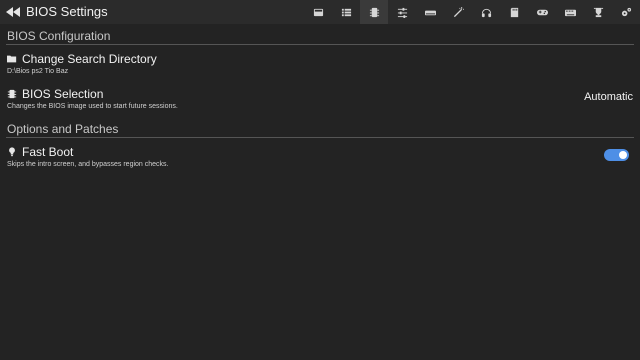 The image size is (640, 360). Describe the element at coordinates (598, 12) in the screenshot. I see `trophy-icon` at that location.